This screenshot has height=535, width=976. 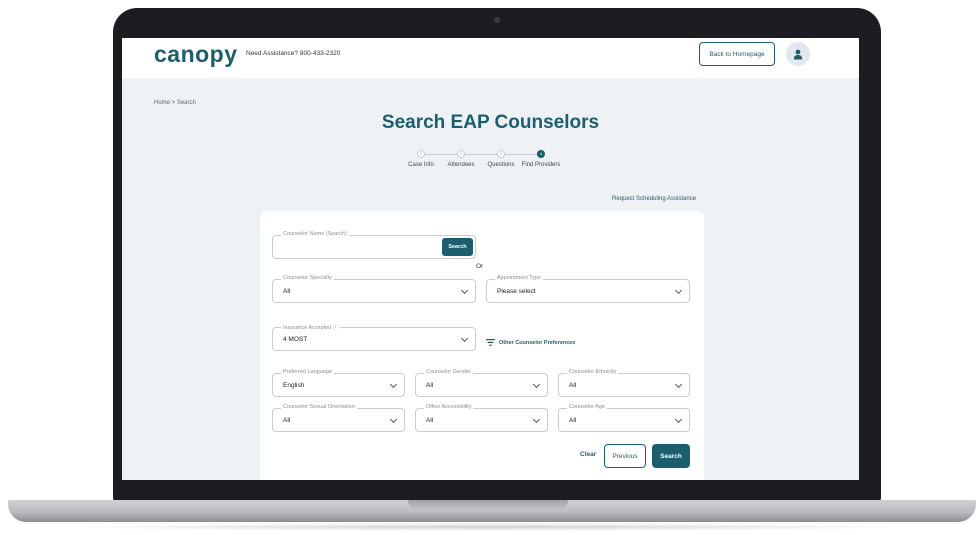 What do you see at coordinates (287, 291) in the screenshot?
I see `specialty-value: All` at bounding box center [287, 291].